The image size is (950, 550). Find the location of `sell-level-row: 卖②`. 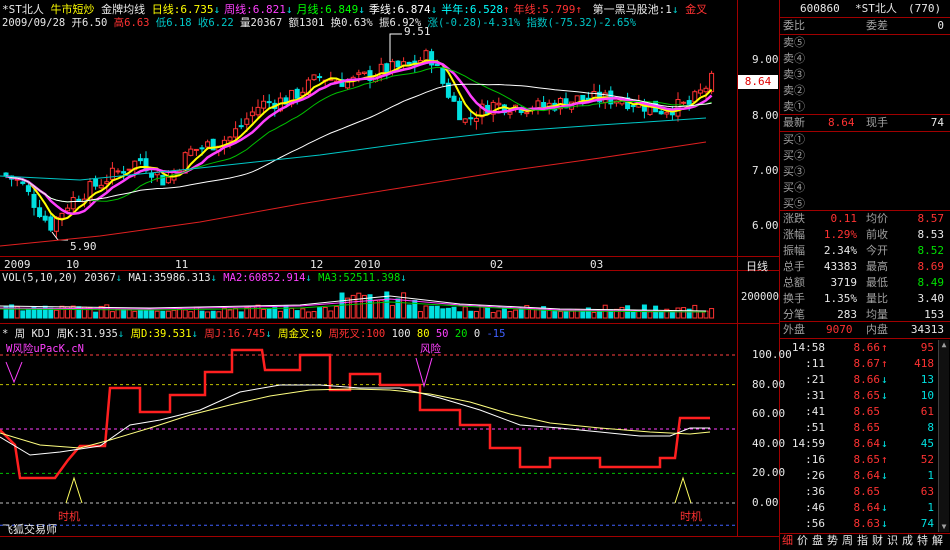

sell-level-row: 卖② is located at coordinates (865, 91).